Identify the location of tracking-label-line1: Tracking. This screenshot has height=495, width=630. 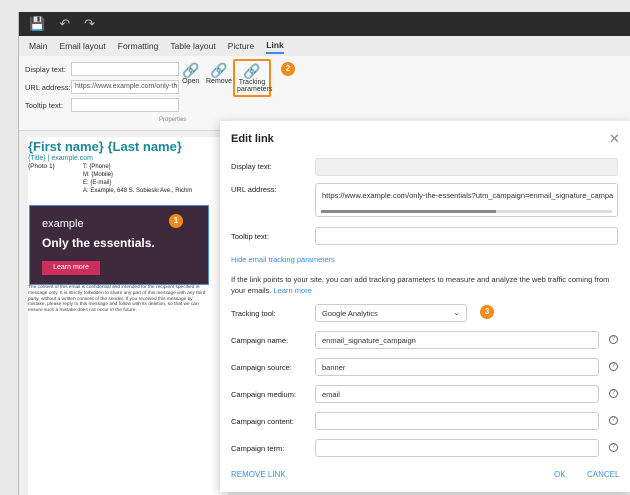
(252, 82).